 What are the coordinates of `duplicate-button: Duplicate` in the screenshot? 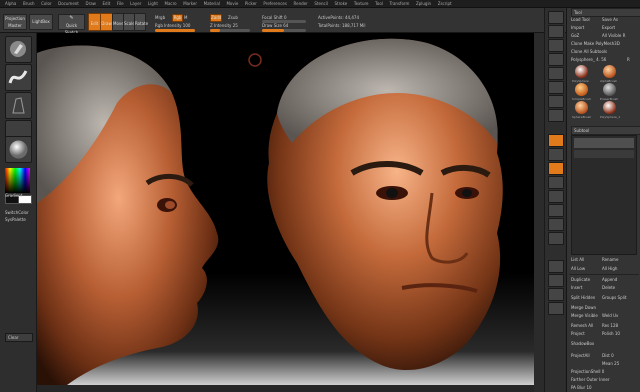 It's located at (586, 279).